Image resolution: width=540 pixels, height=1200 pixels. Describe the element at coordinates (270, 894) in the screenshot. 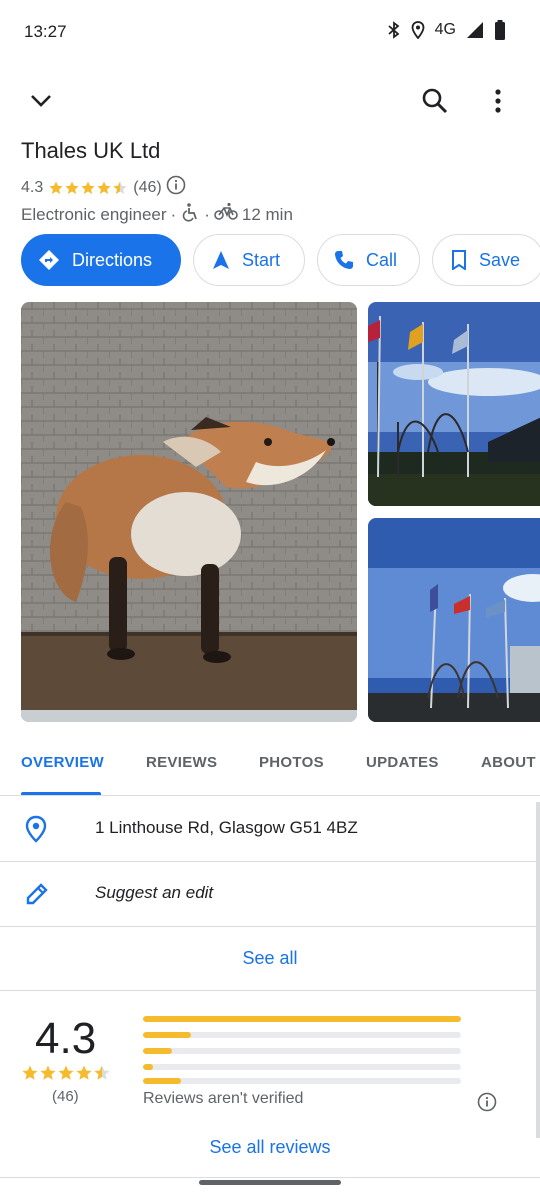

I see `suggest-edit-row: Suggest an edit` at that location.